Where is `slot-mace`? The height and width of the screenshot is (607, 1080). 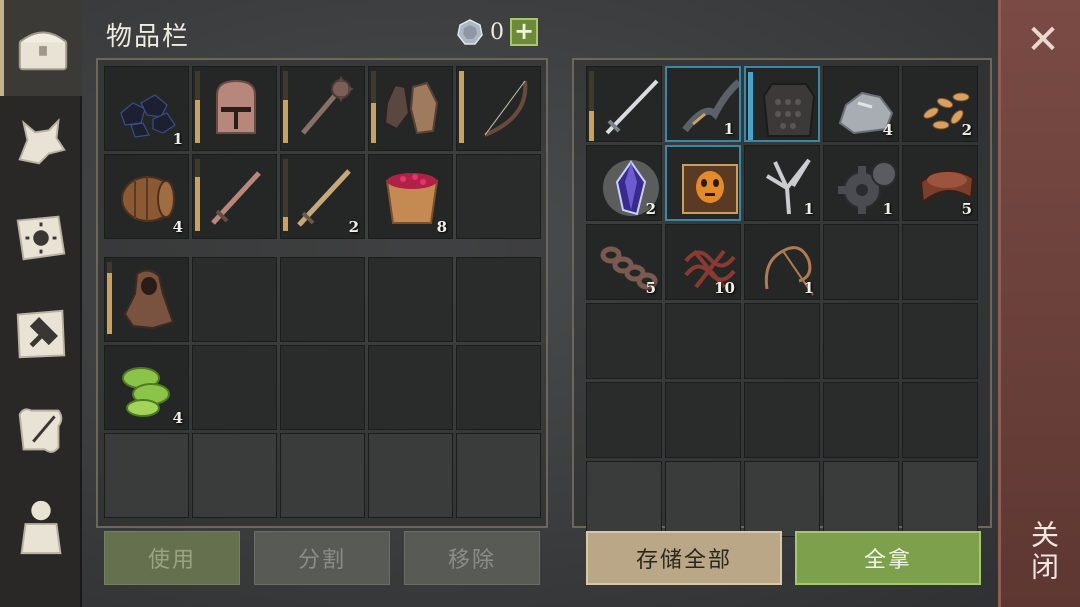 slot-mace is located at coordinates (322, 108).